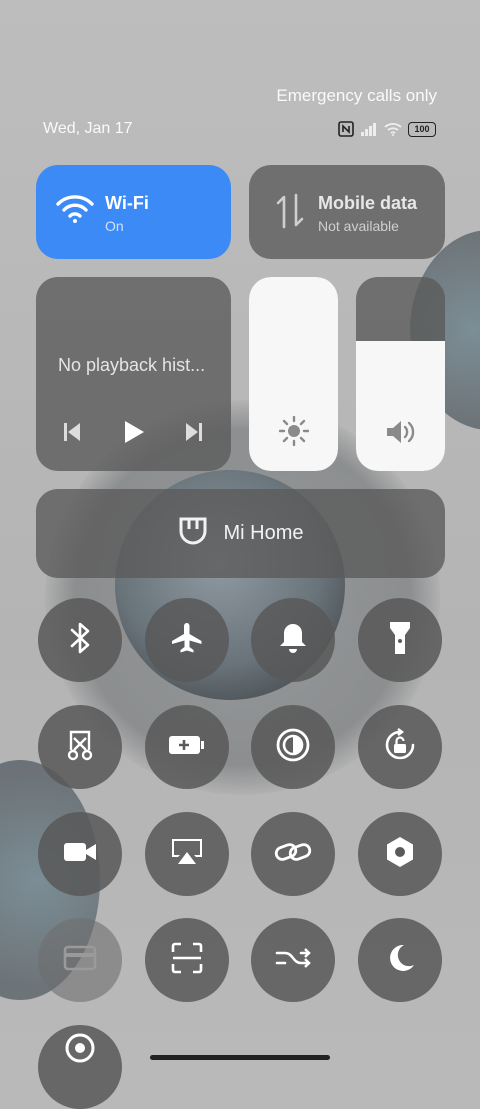 Image resolution: width=480 pixels, height=1109 pixels. What do you see at coordinates (356, 95) in the screenshot?
I see `carrier-status: Emergency calls only` at bounding box center [356, 95].